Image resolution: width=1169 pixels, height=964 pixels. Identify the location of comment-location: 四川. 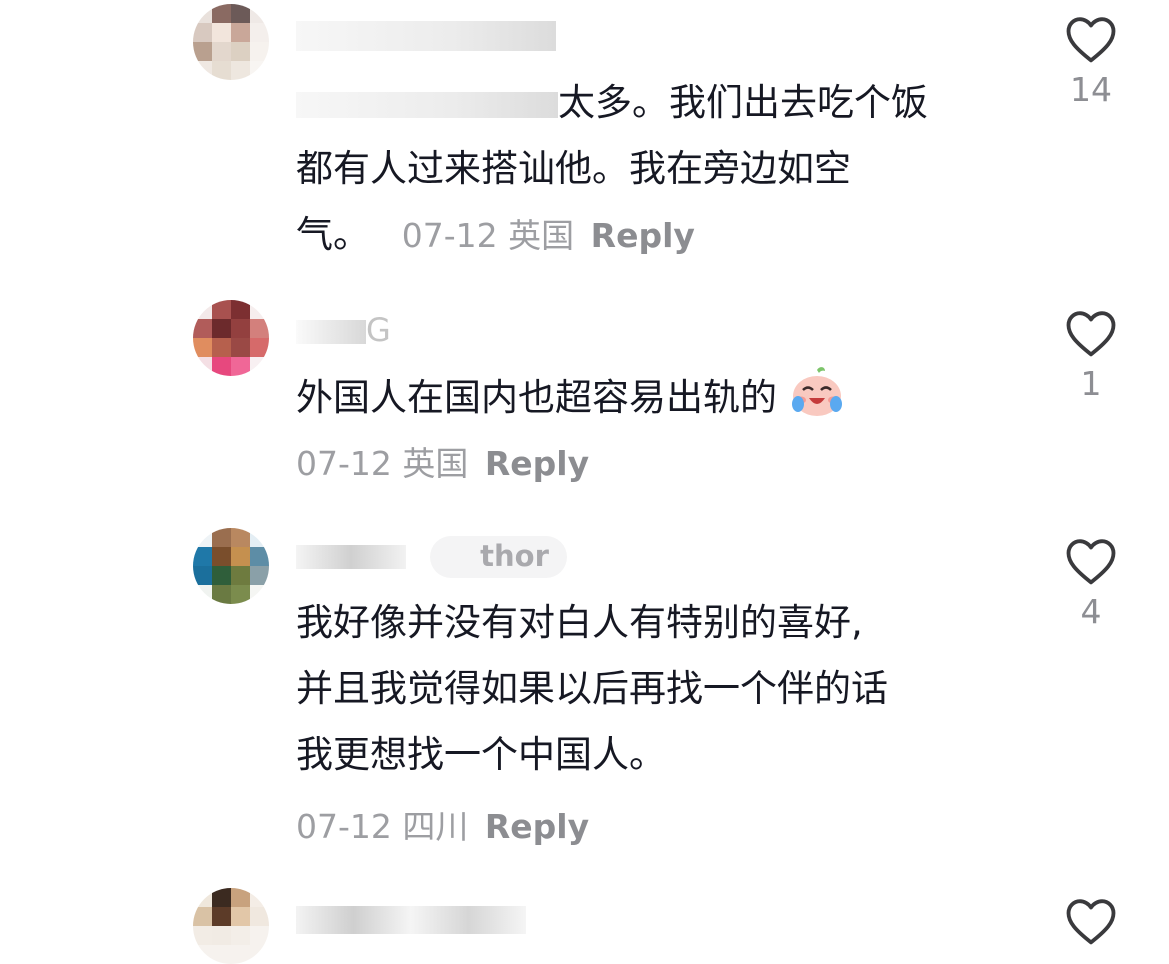
(435, 826).